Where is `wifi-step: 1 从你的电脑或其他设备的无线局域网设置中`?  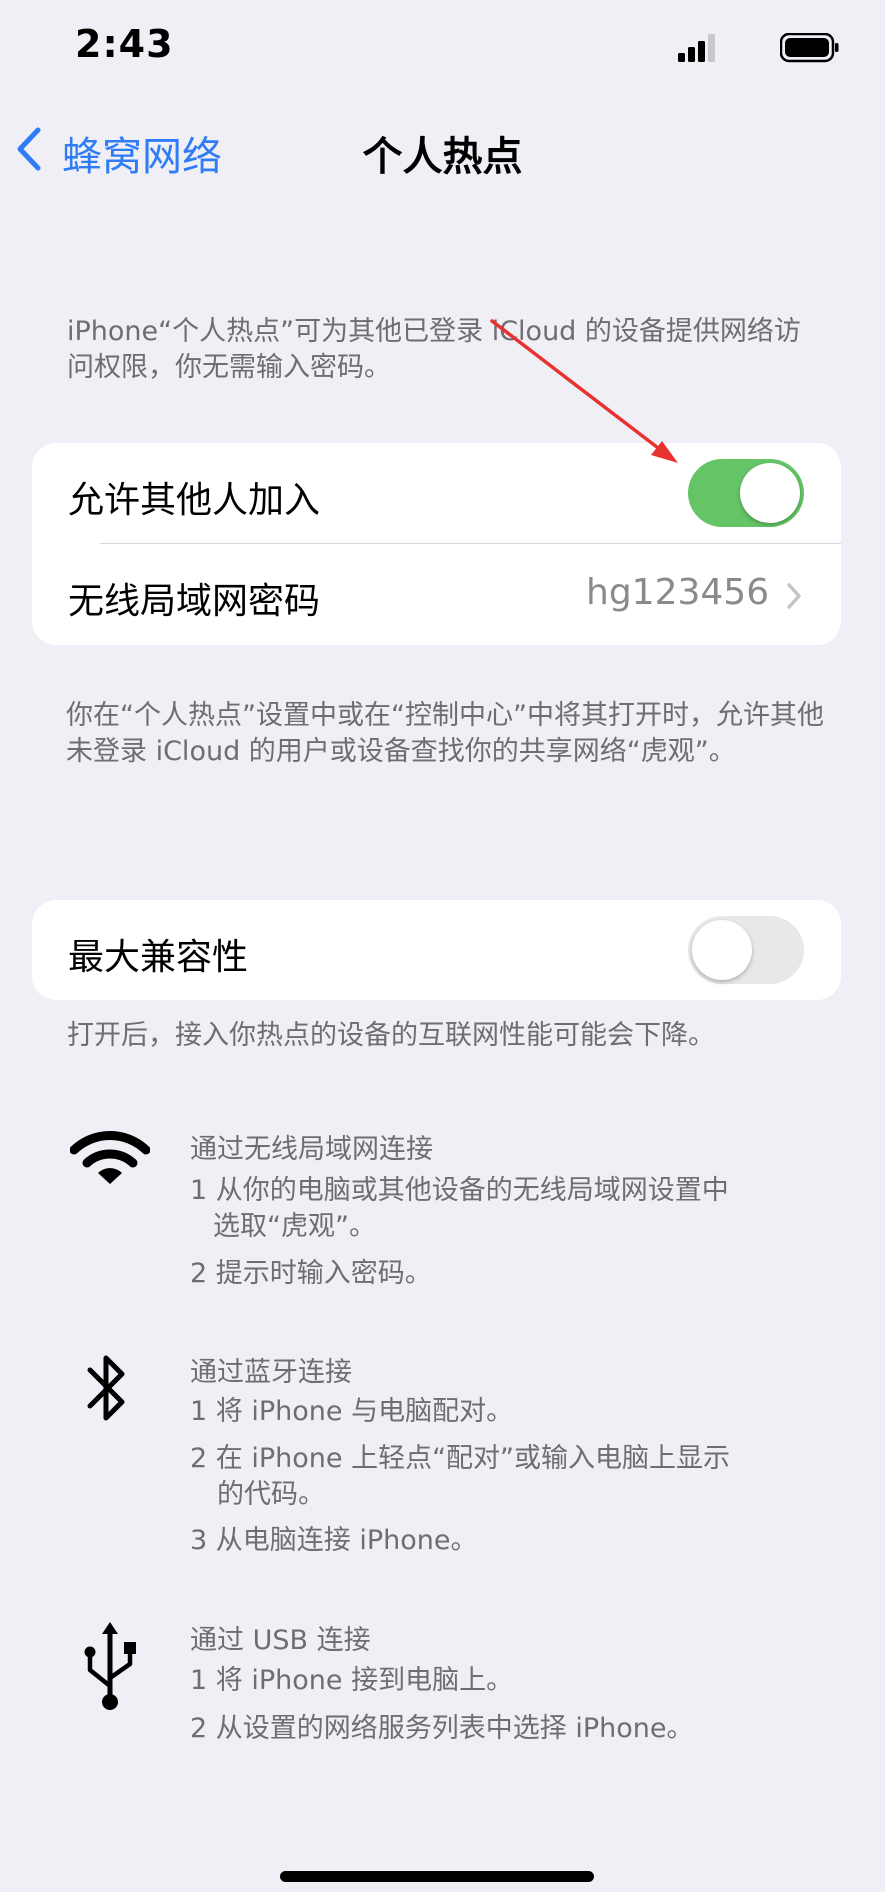
wifi-step: 1 从你的电脑或其他设备的无线局域网设置中 is located at coordinates (459, 1190).